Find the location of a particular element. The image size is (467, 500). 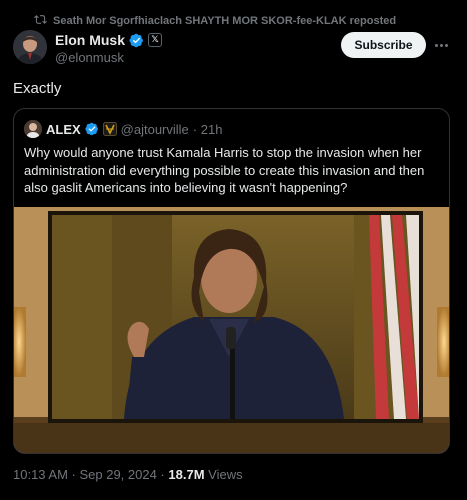

post-meta: 10:13 AM · Sep 29, 2024 · 18.7M Views is located at coordinates (128, 474).